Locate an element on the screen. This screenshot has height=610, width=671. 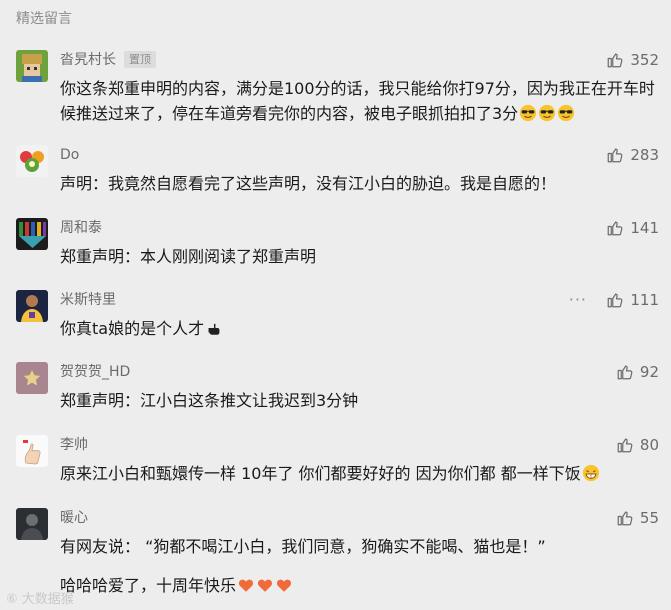
watermark: ⑥ 大数据猴 is located at coordinates (40, 599).